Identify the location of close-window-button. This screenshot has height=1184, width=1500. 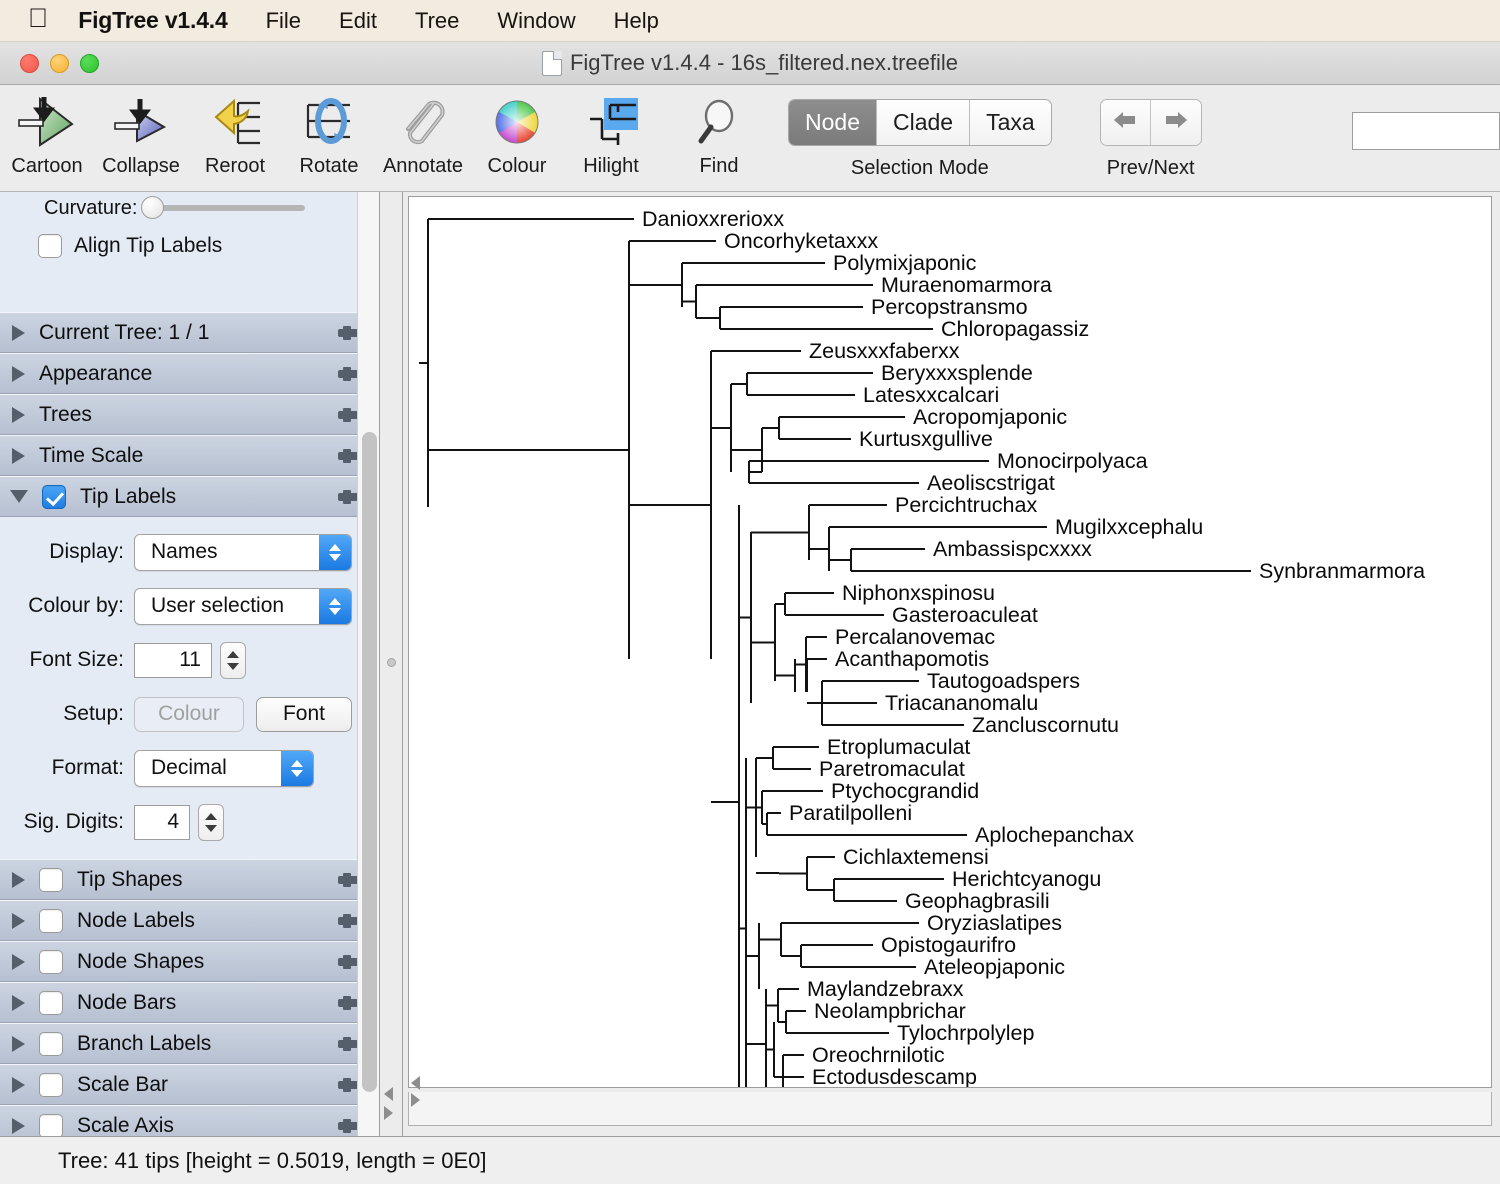
(29, 63).